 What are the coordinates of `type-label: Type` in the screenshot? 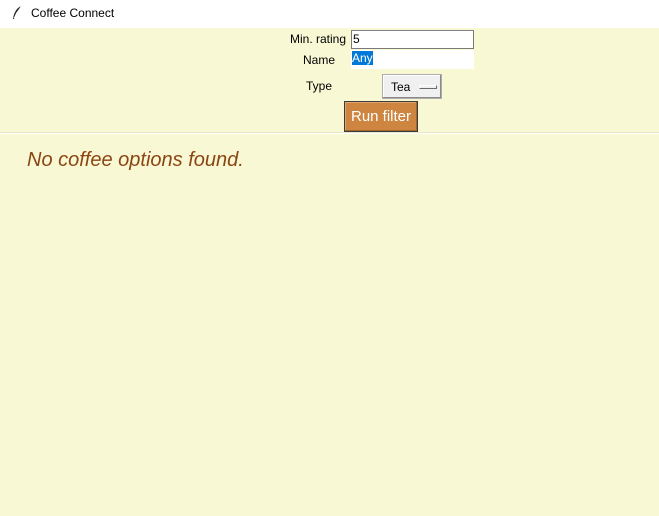 It's located at (319, 86).